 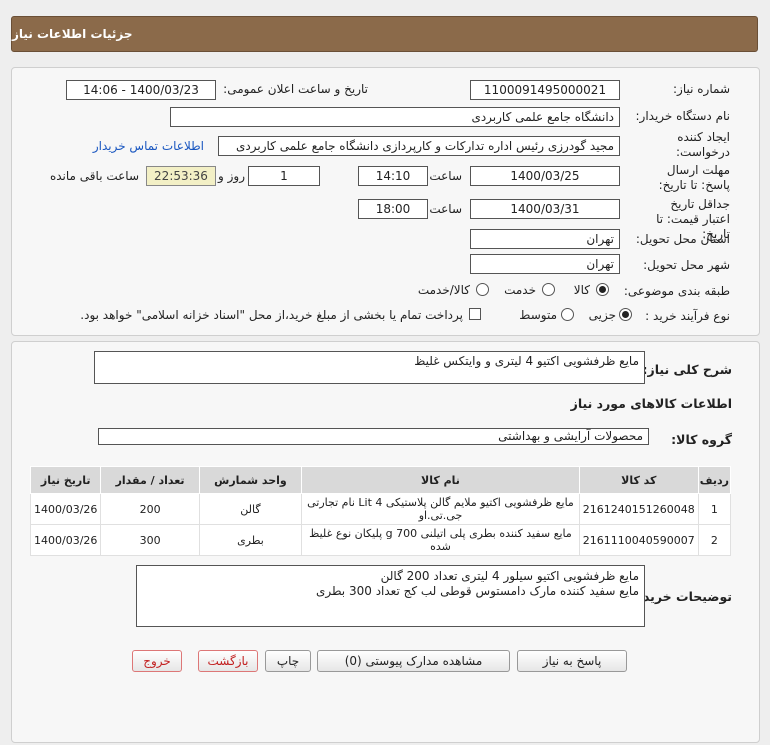 I want to click on summary-field: مایع ظرفشویی اکتیو 4 لیتری و وایتکس غلیظ, so click(x=369, y=367).